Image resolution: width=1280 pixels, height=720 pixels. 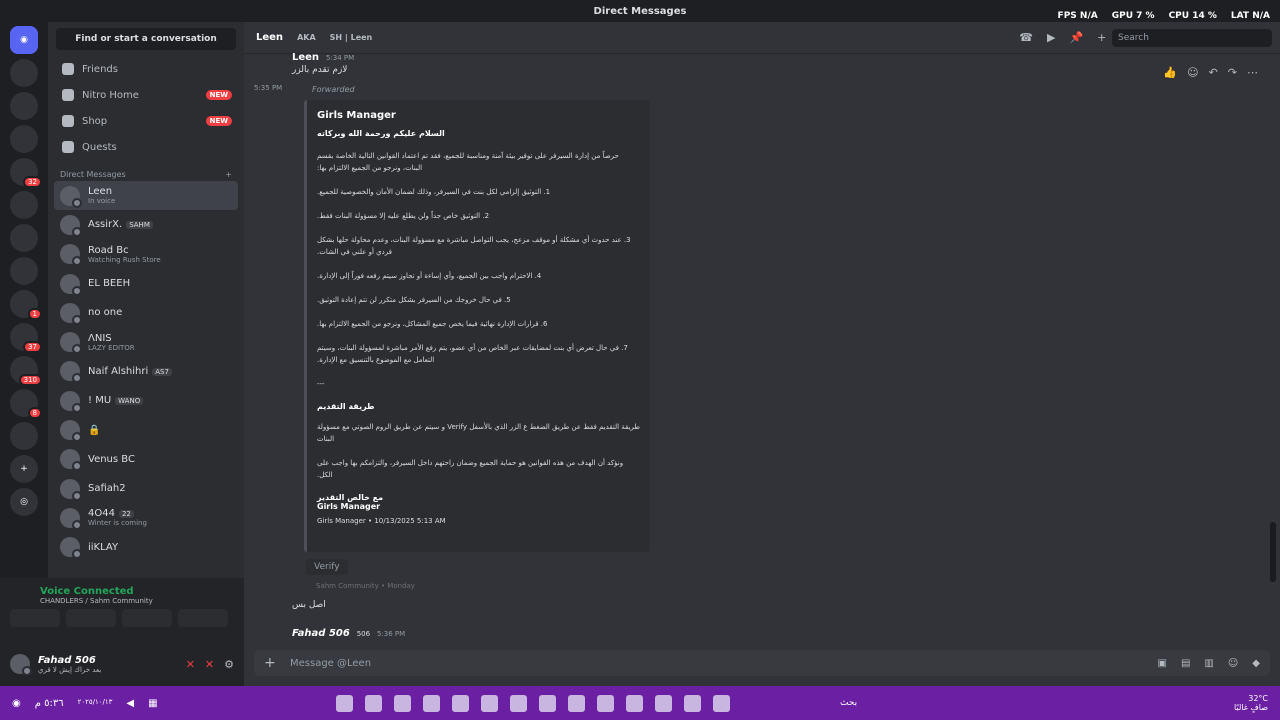 What do you see at coordinates (1170, 72) in the screenshot?
I see `reaction-icon: 👍` at bounding box center [1170, 72].